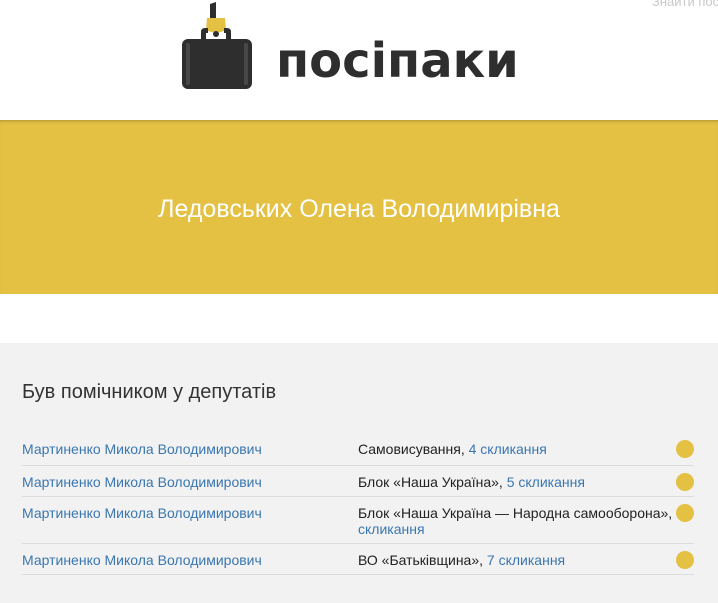 The height and width of the screenshot is (603, 718). I want to click on faction-info: Блок «Наша Україна», 5 скликання, so click(516, 482).